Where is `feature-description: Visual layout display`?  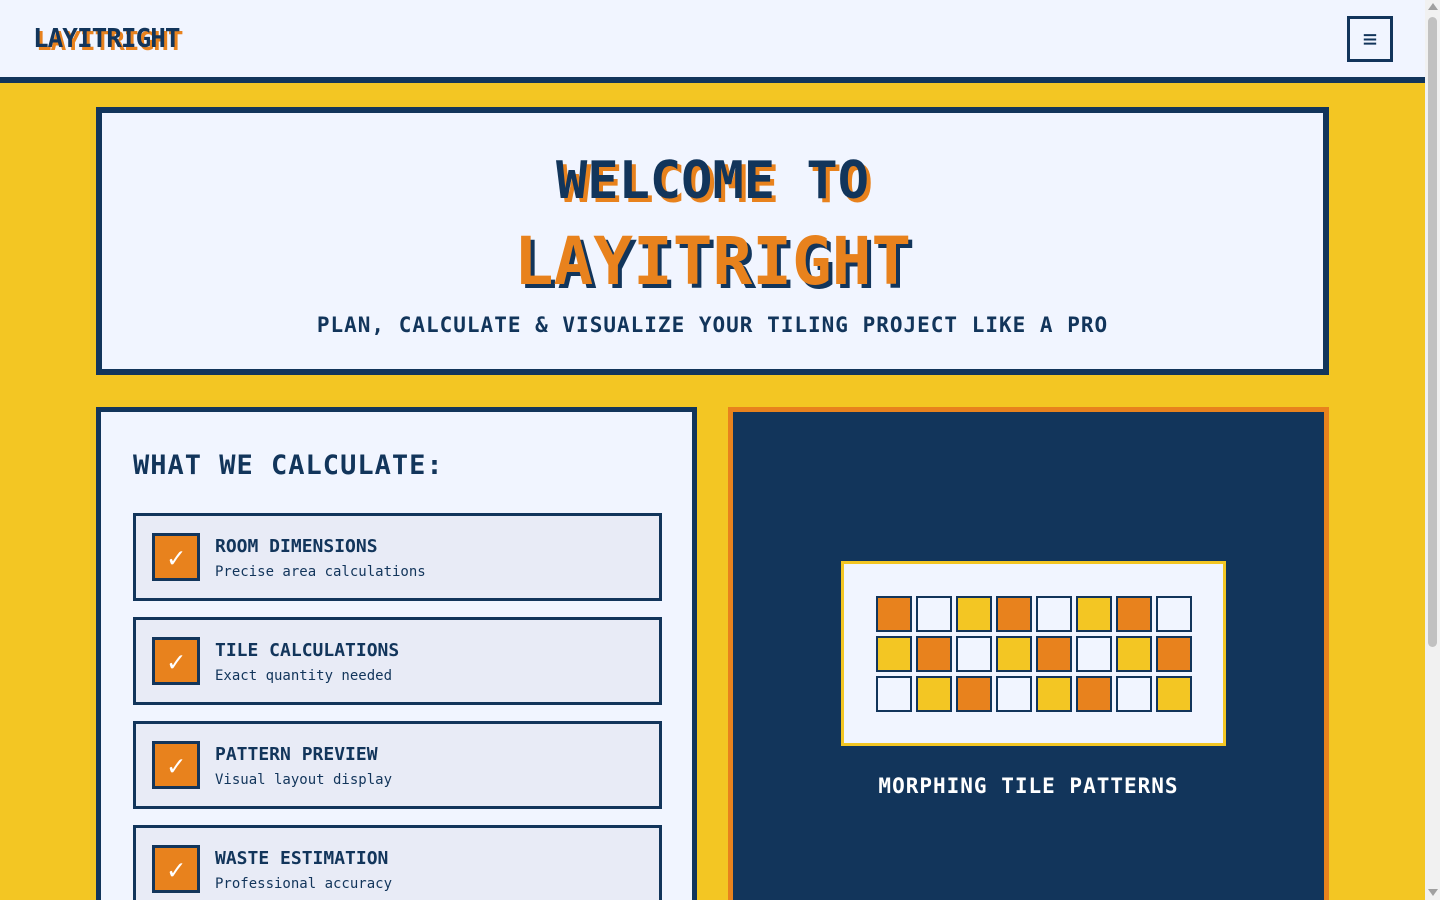
feature-description: Visual layout display is located at coordinates (304, 780).